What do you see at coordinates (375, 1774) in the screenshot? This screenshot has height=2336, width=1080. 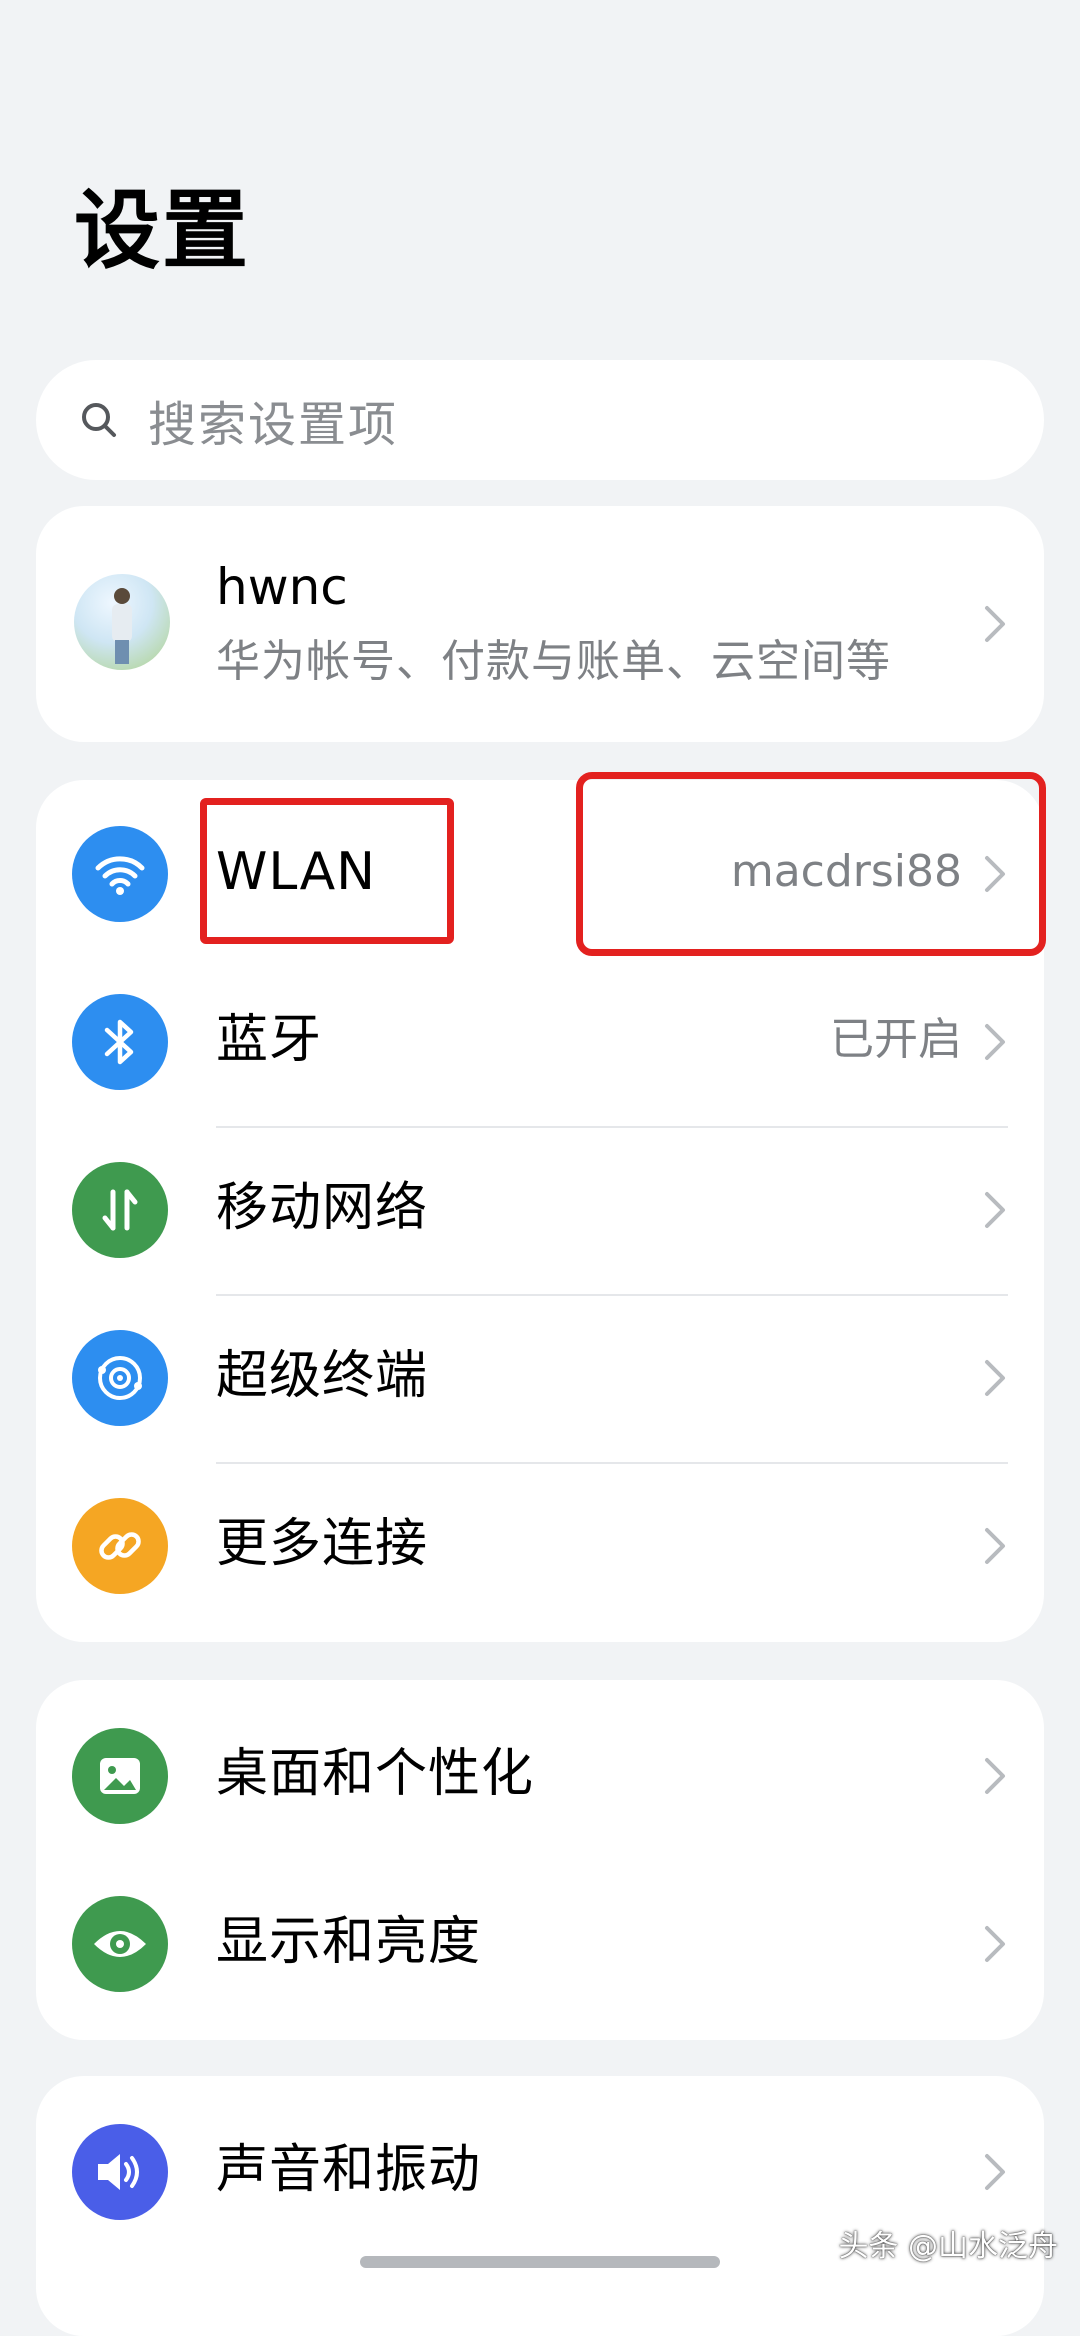 I see `settings-item-label: 桌面和个性化` at bounding box center [375, 1774].